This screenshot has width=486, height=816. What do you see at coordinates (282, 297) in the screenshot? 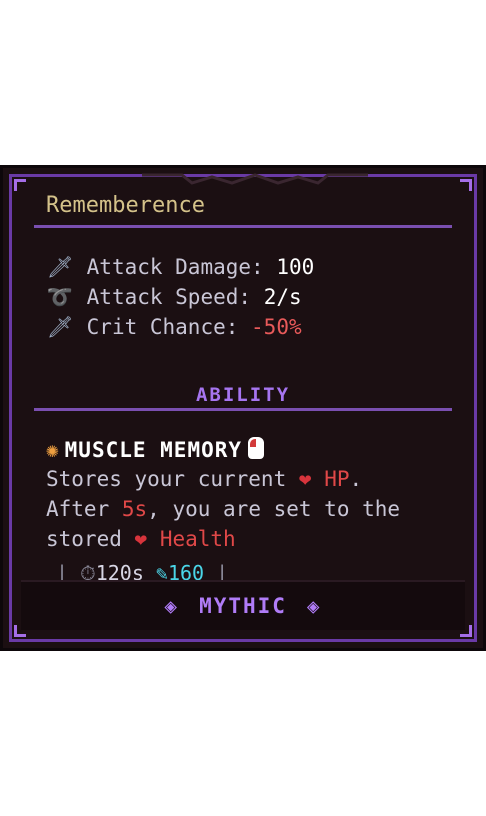
I see `stat-value: 2/s` at bounding box center [282, 297].